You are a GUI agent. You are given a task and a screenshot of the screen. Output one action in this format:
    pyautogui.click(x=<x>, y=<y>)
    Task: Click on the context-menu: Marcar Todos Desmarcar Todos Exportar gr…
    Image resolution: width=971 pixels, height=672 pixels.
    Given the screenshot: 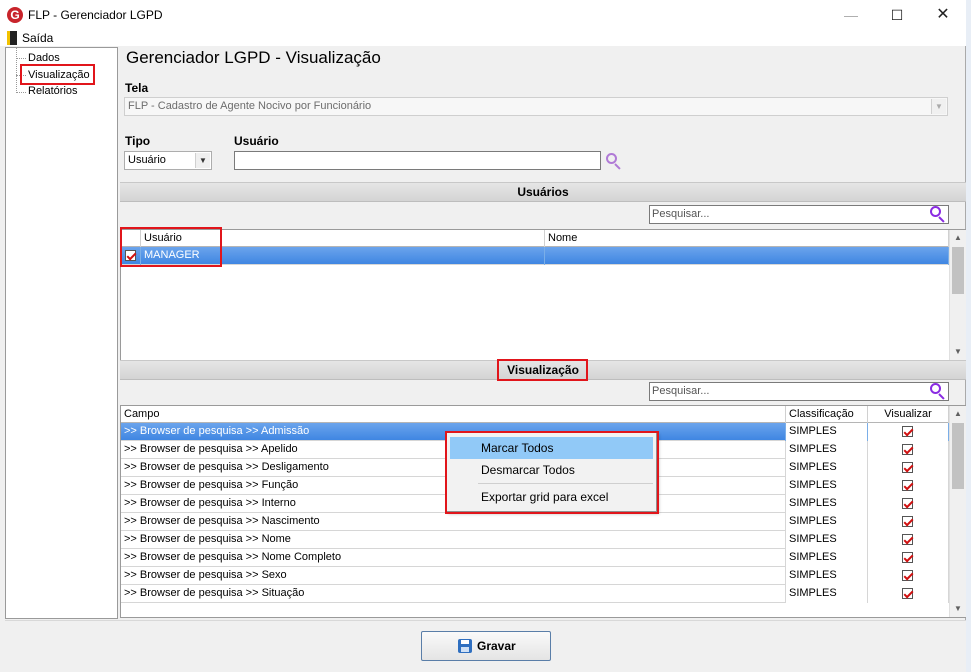 What is the action you would take?
    pyautogui.click(x=551, y=472)
    